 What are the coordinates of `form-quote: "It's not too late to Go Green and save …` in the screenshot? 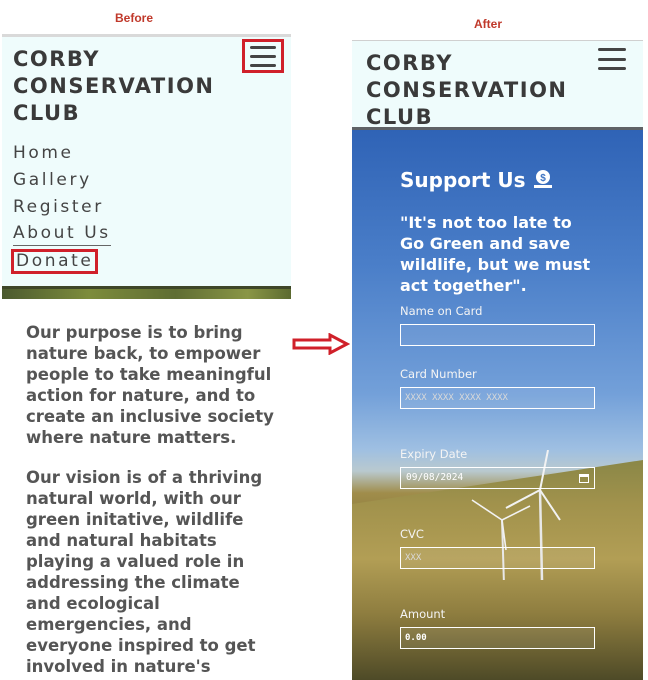 It's located at (495, 254).